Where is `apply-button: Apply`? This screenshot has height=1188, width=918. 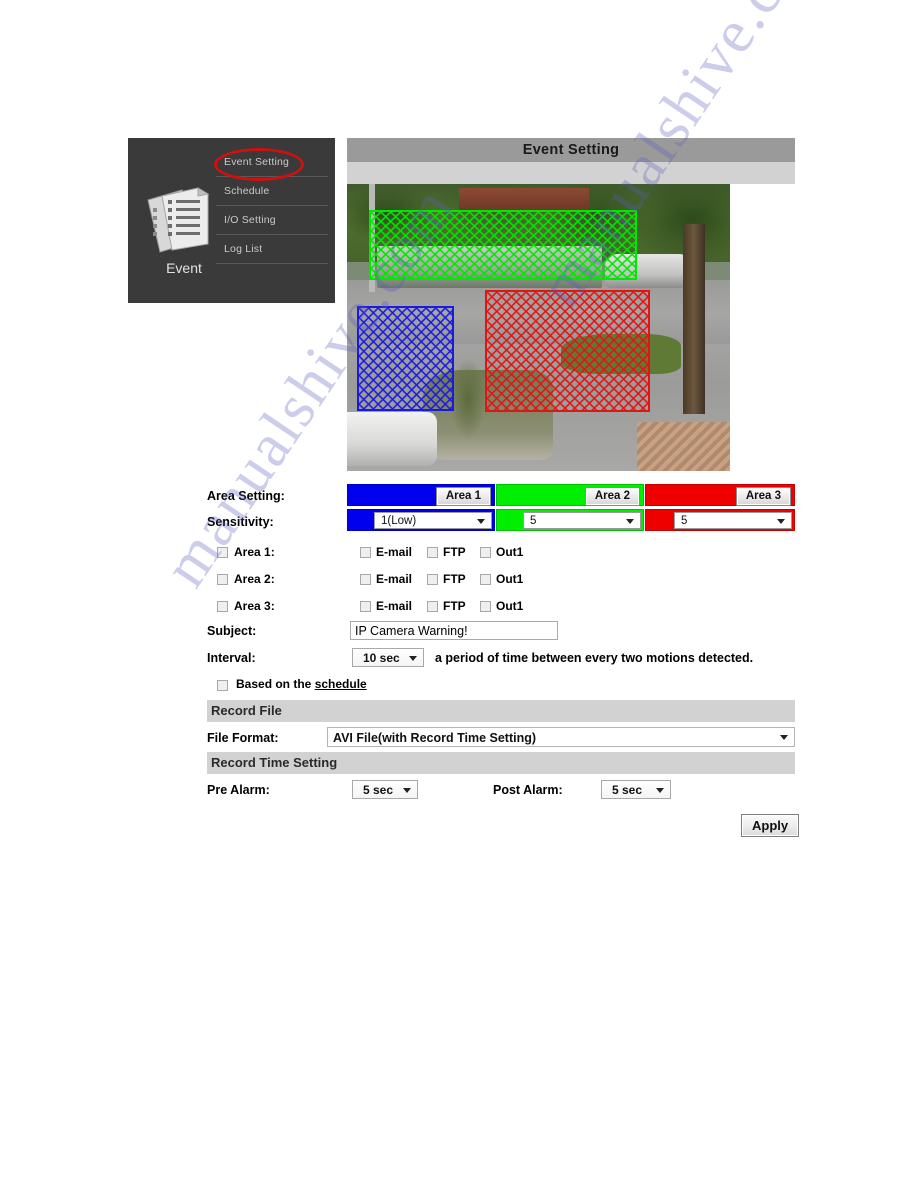 apply-button: Apply is located at coordinates (770, 825).